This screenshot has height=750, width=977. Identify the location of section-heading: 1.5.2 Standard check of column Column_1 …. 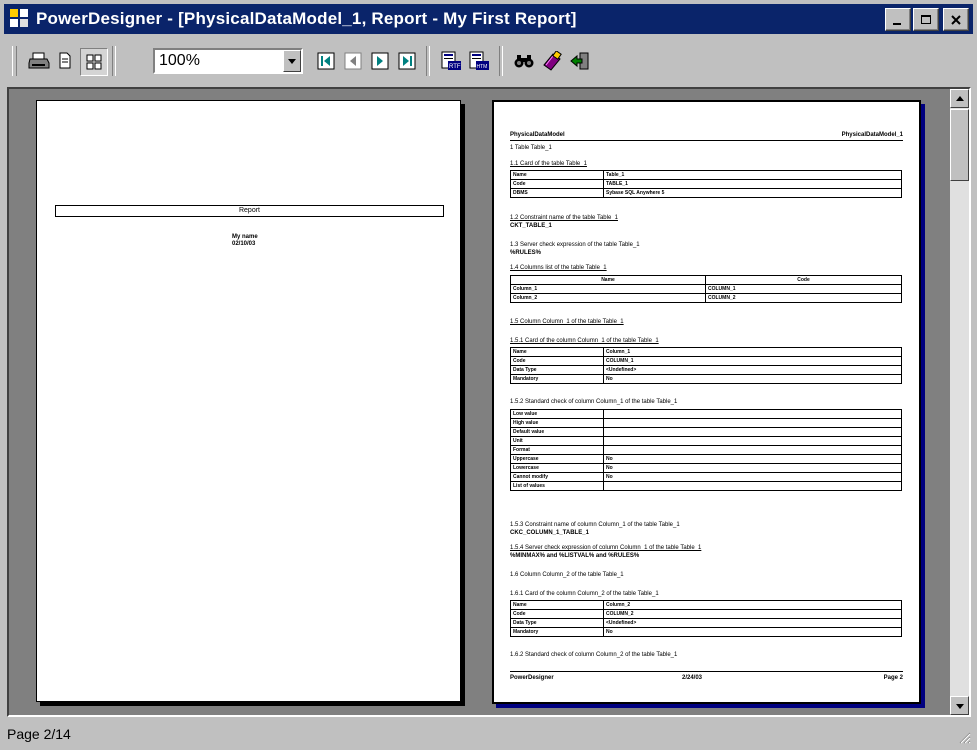
(594, 402).